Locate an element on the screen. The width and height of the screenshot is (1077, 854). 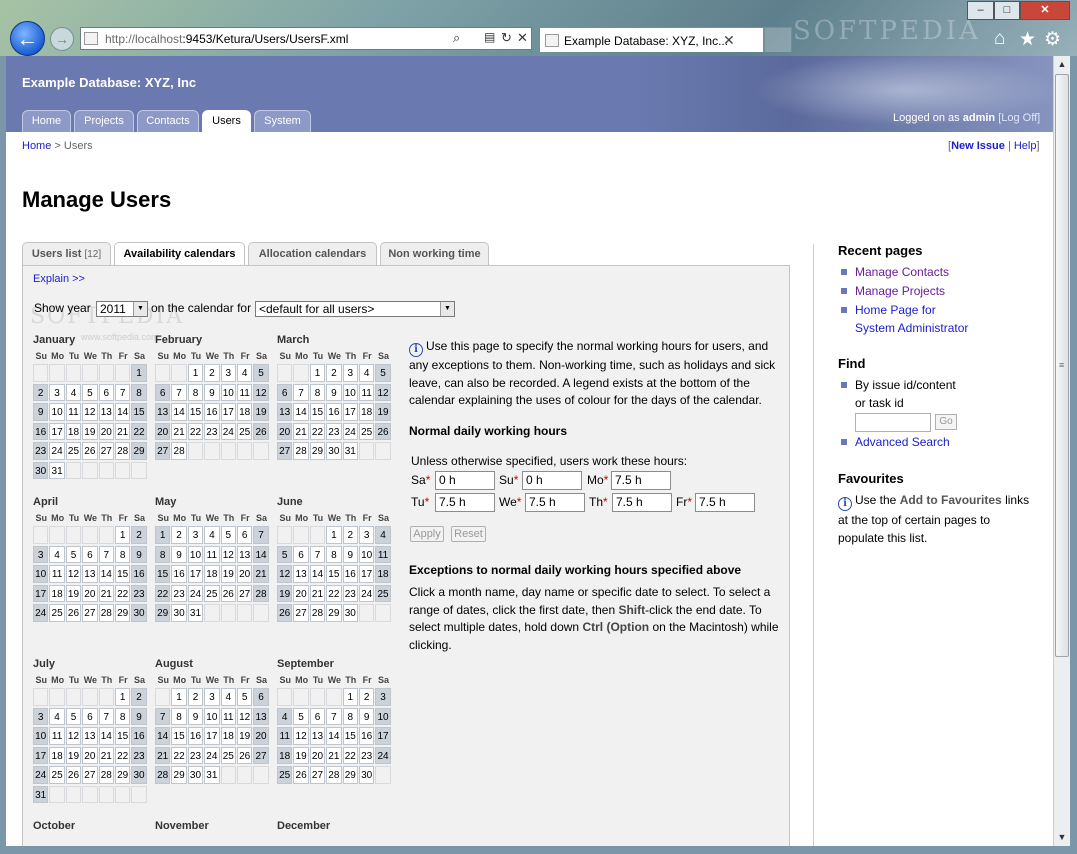
day-of-week-header: Mo is located at coordinates (301, 518).